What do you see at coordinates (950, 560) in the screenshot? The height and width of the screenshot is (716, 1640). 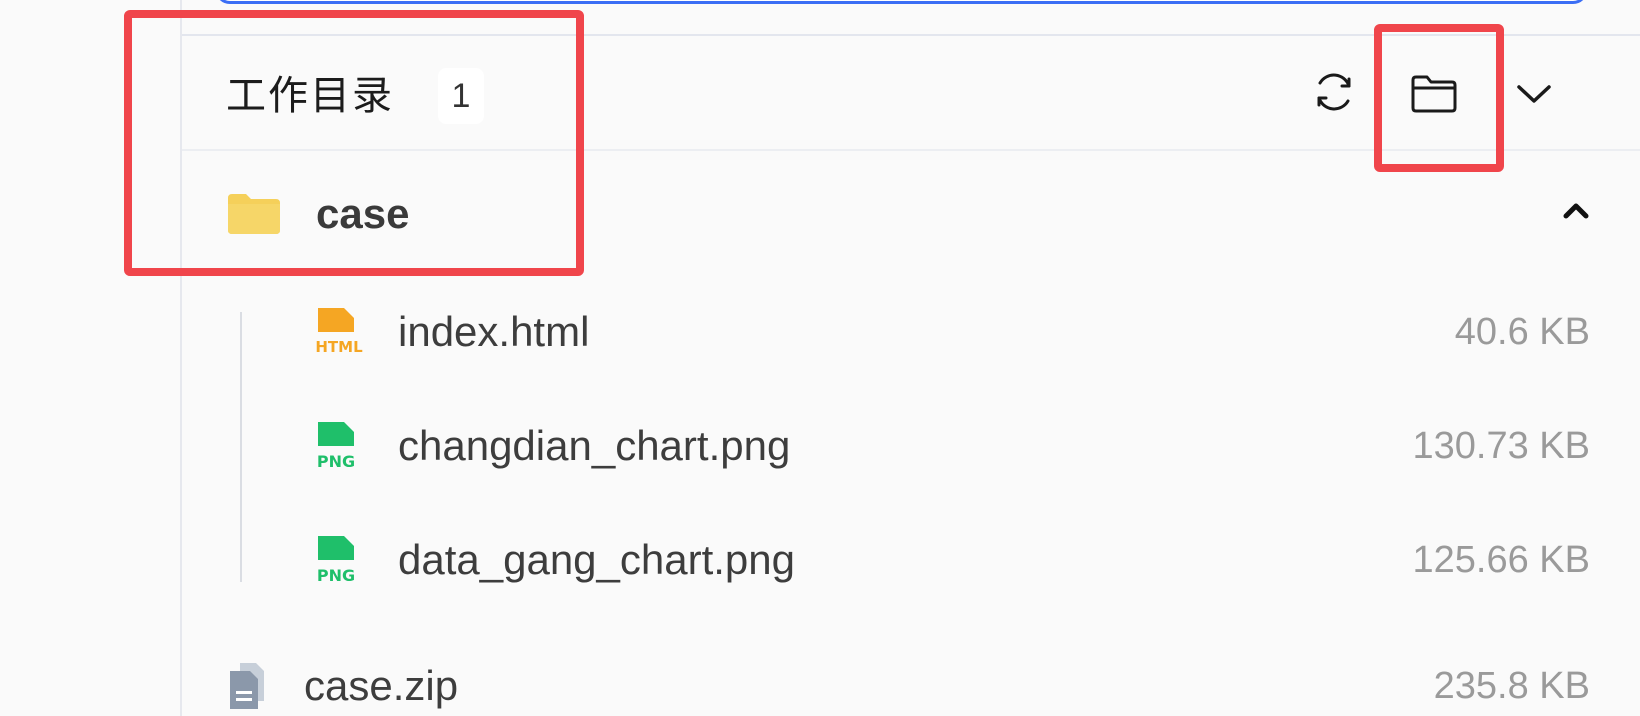 I see `file-row: PNG data_gang_chart.png 125.66 KB` at bounding box center [950, 560].